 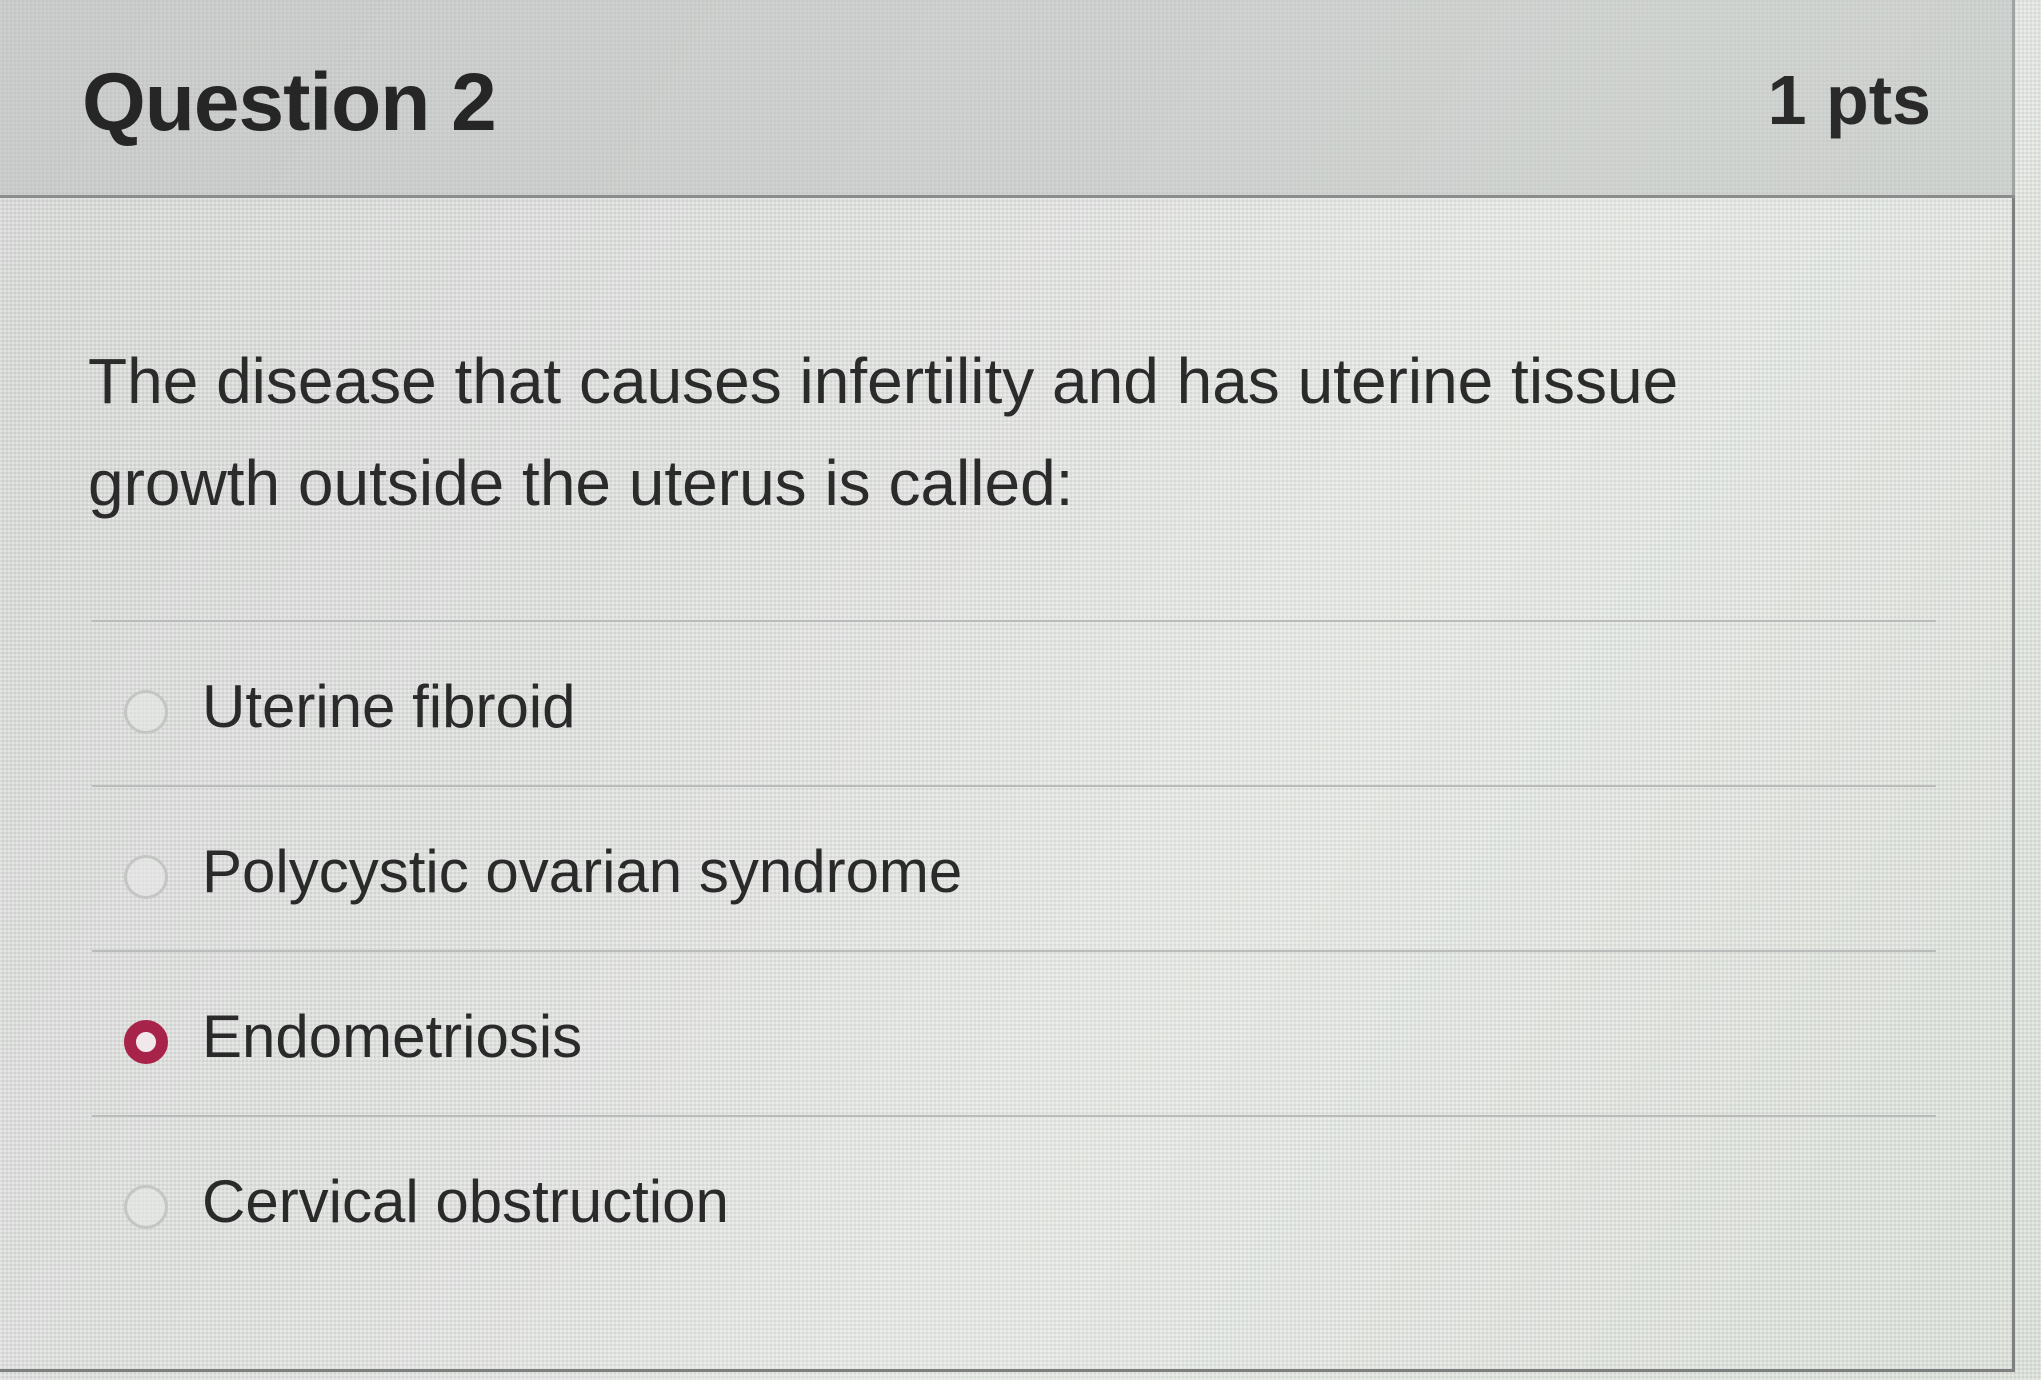 What do you see at coordinates (389, 706) in the screenshot?
I see `answer-label: Uterine fibroid` at bounding box center [389, 706].